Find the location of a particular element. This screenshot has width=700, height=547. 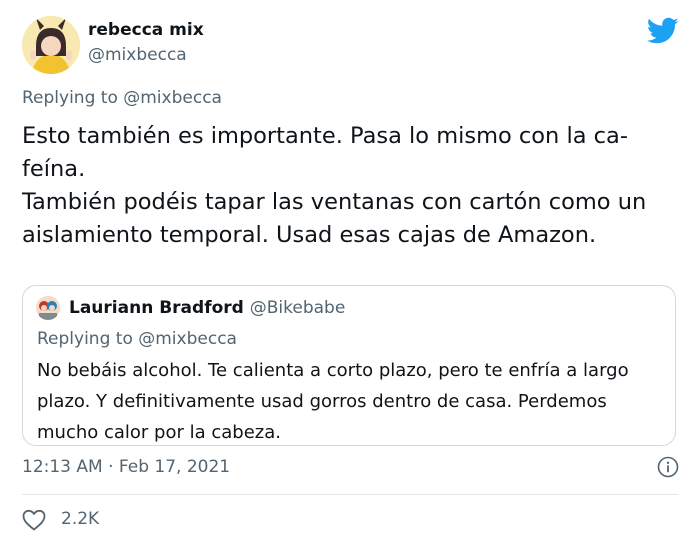

author-avatar is located at coordinates (51, 45).